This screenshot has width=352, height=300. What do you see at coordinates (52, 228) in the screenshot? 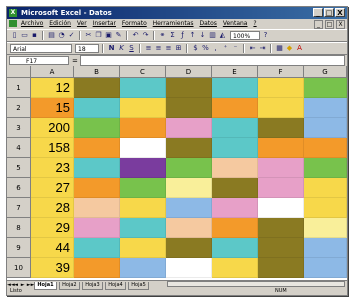
I see `value-cell: 29` at bounding box center [52, 228].